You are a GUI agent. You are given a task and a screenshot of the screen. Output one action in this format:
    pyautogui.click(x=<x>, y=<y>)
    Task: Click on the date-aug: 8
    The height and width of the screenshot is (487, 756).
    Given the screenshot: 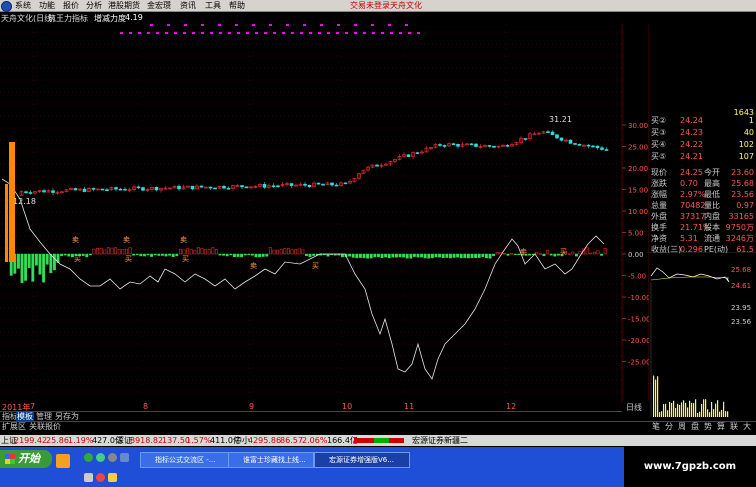 What is the action you would take?
    pyautogui.click(x=146, y=406)
    